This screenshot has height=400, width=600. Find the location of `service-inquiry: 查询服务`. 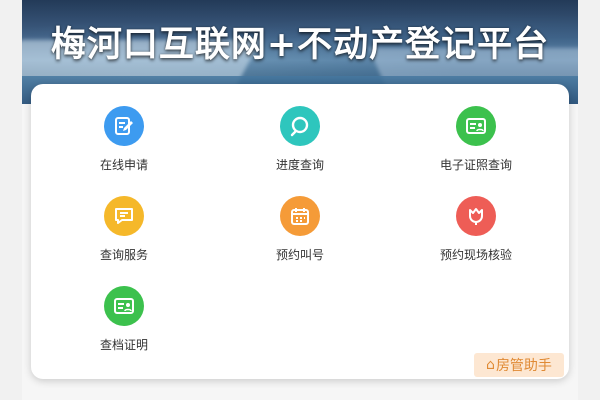

service-inquiry: 查询服务 is located at coordinates (124, 229).